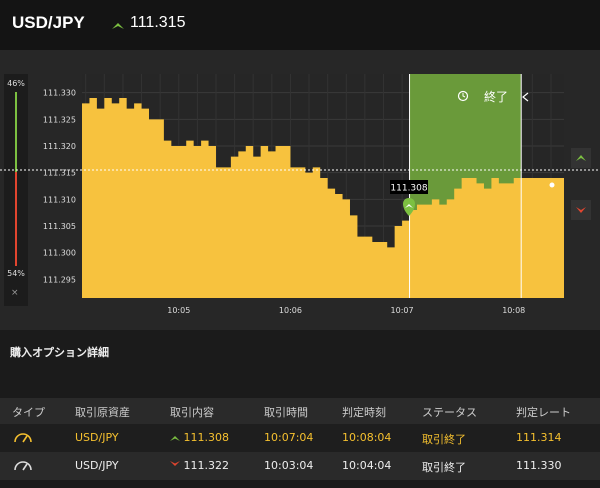  What do you see at coordinates (59, 352) in the screenshot?
I see `section-title: 購入オプション詳細` at bounding box center [59, 352].